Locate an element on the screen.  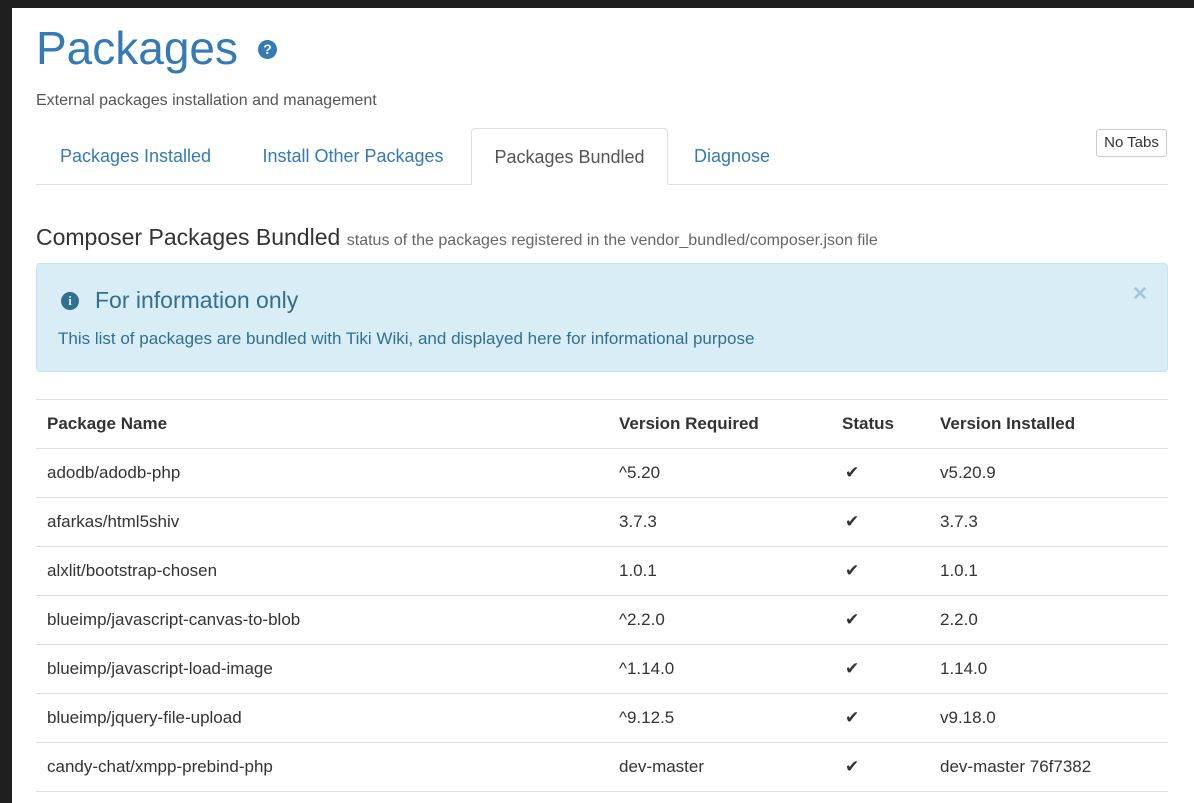
version-installed-cell: v9.18.0 is located at coordinates (1048, 718).